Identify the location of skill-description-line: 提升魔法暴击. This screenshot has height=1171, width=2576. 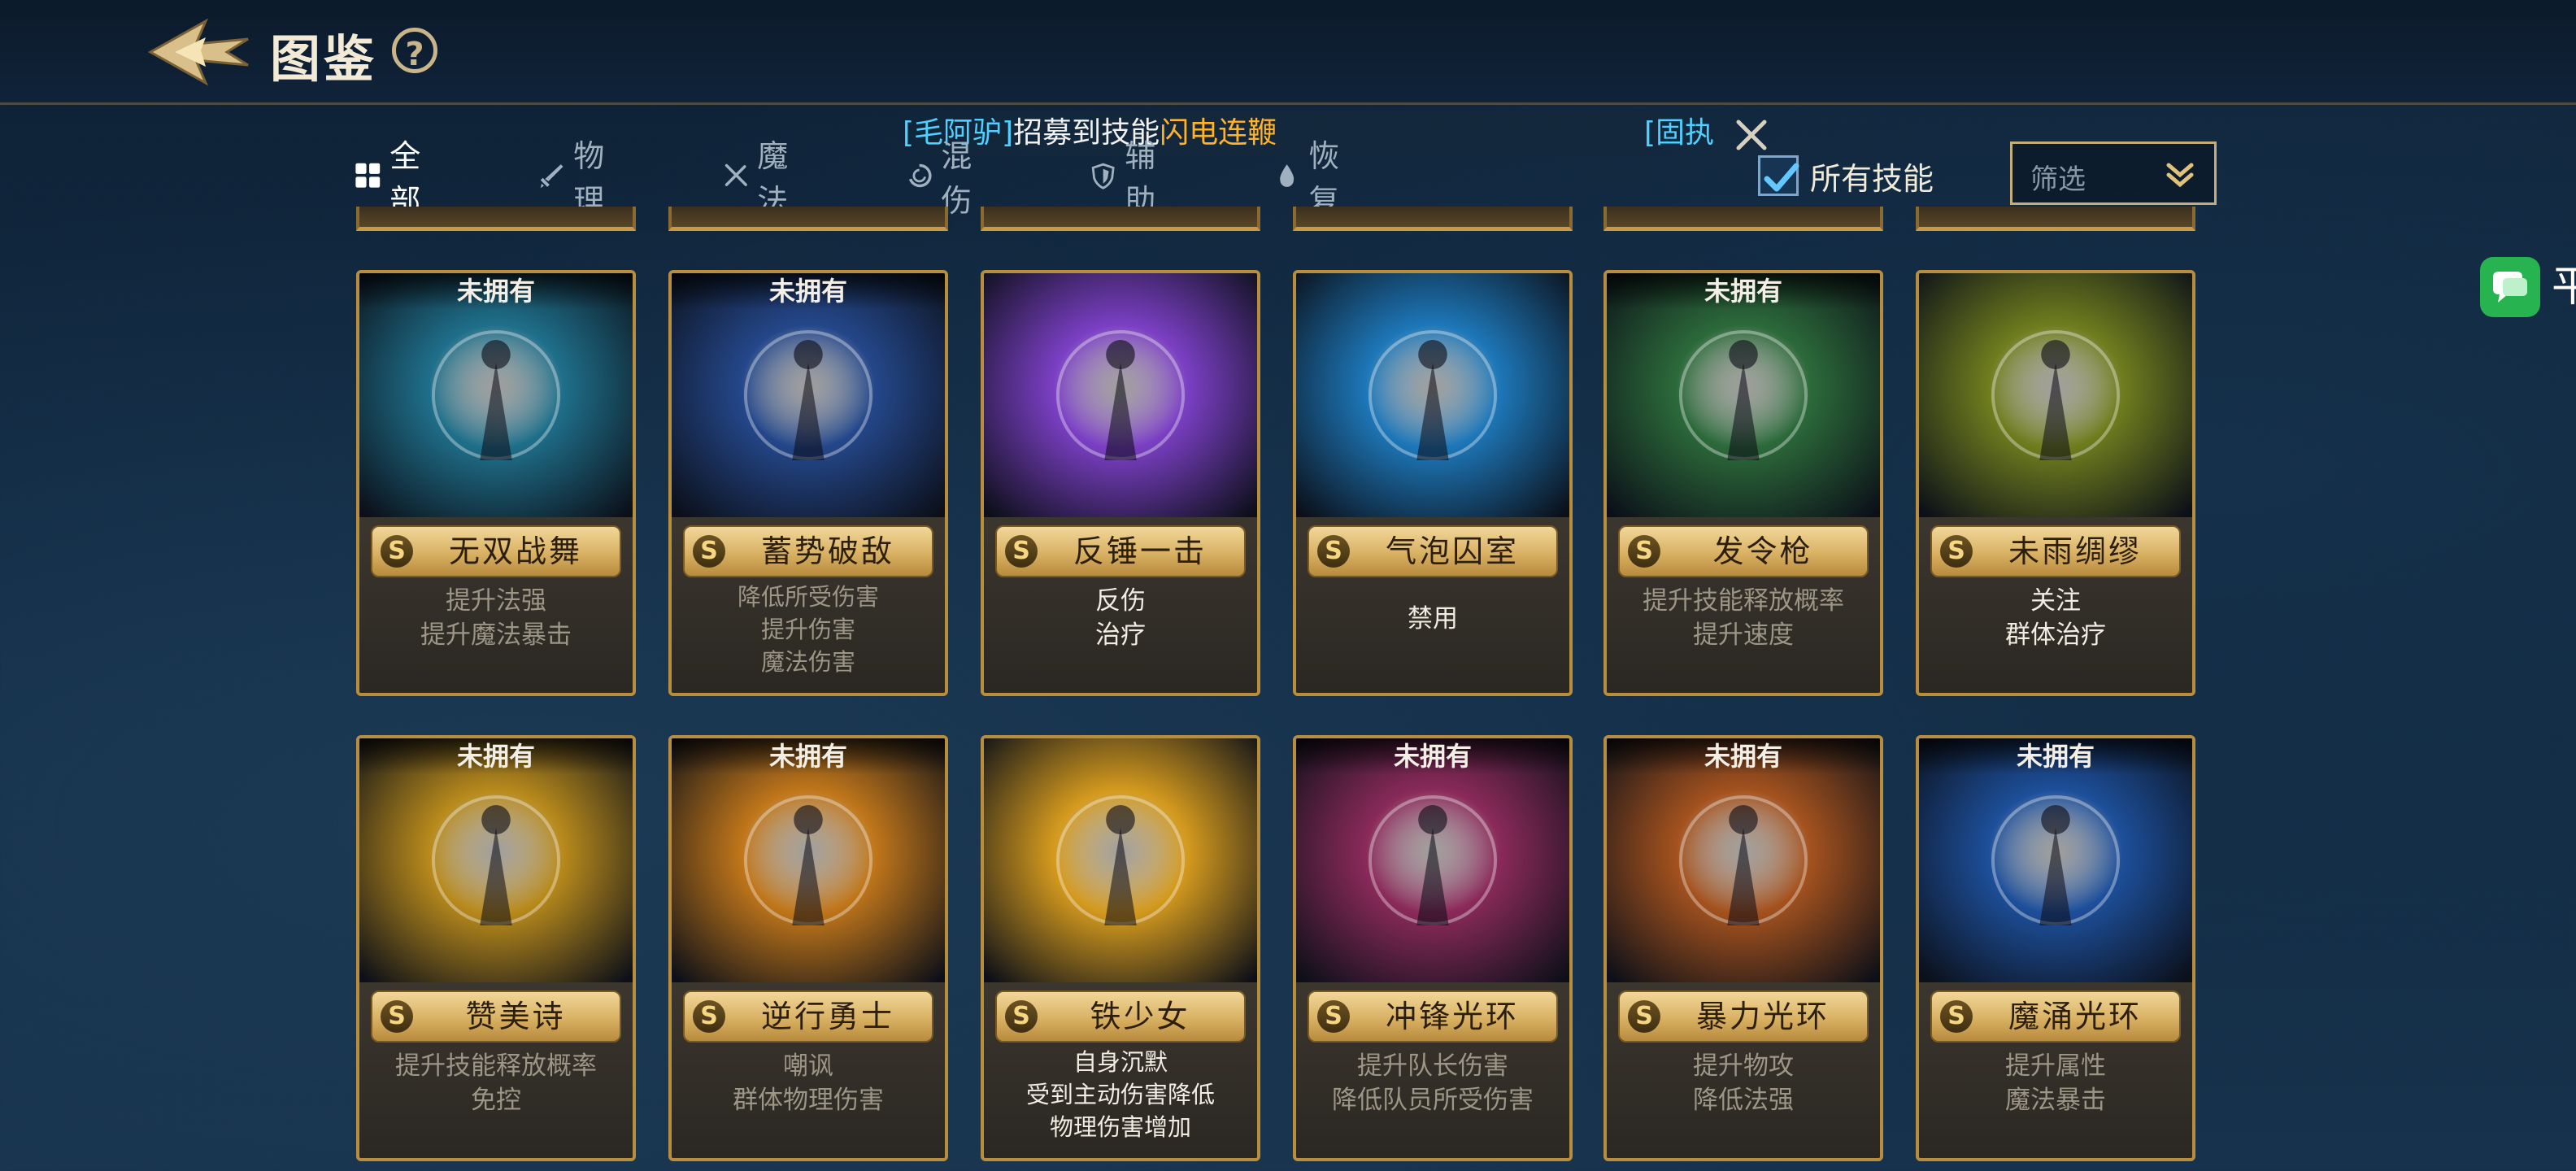
(496, 635).